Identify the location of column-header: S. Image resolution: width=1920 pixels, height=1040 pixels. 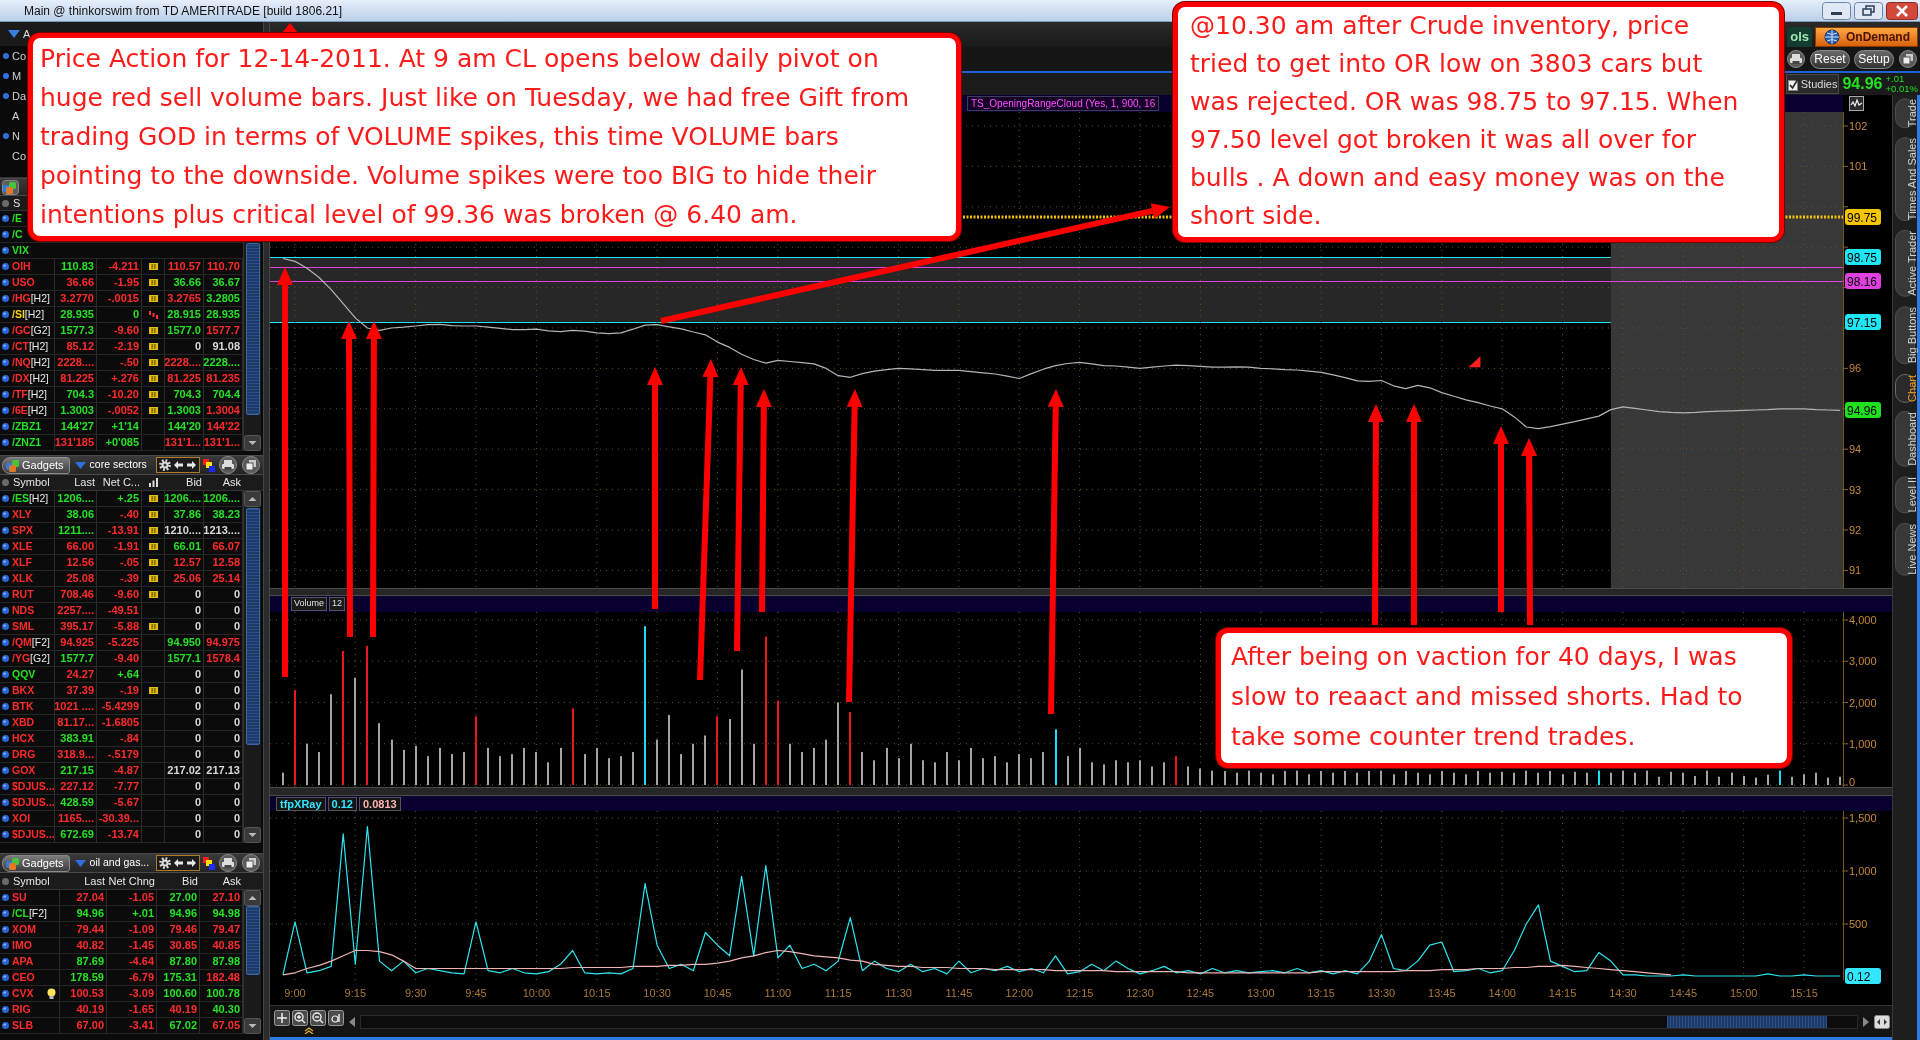
(17, 203).